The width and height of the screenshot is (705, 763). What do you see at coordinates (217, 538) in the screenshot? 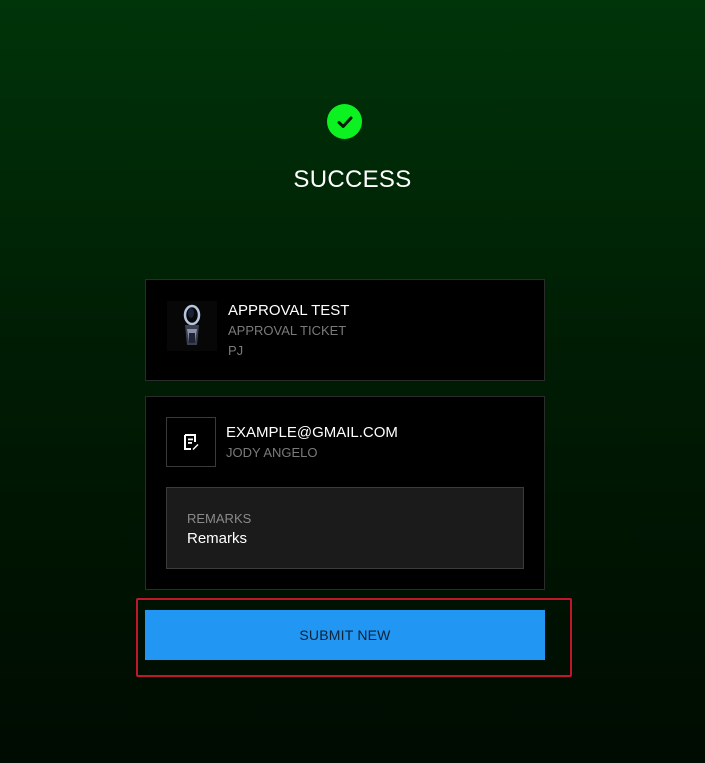
I see `remarks-value: Remarks` at bounding box center [217, 538].